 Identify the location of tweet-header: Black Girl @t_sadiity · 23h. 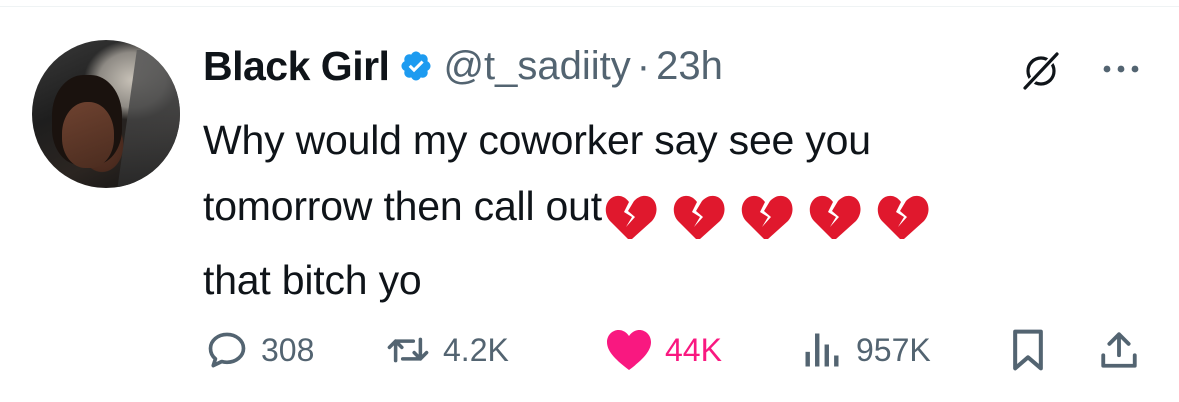
(463, 66).